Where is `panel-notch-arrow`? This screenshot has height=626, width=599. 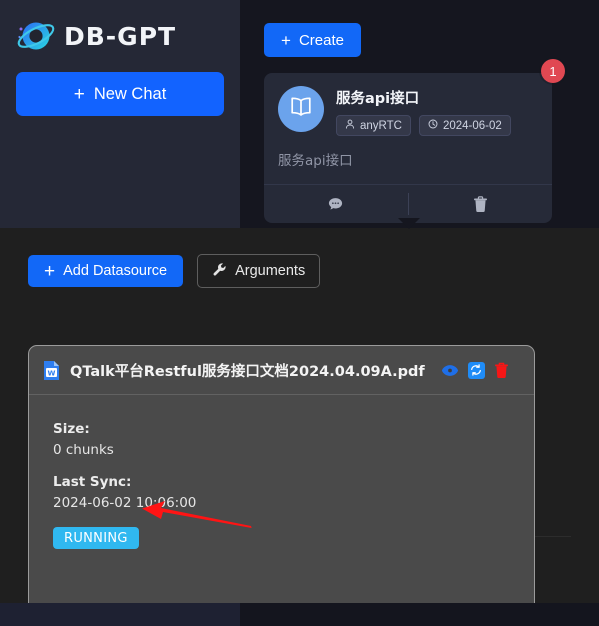 panel-notch-arrow is located at coordinates (409, 223).